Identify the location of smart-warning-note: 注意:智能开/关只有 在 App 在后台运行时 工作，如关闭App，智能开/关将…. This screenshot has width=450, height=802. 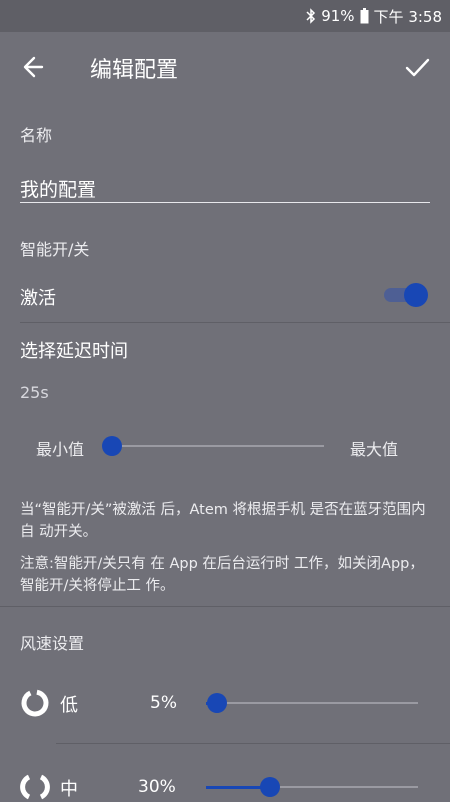
(222, 575).